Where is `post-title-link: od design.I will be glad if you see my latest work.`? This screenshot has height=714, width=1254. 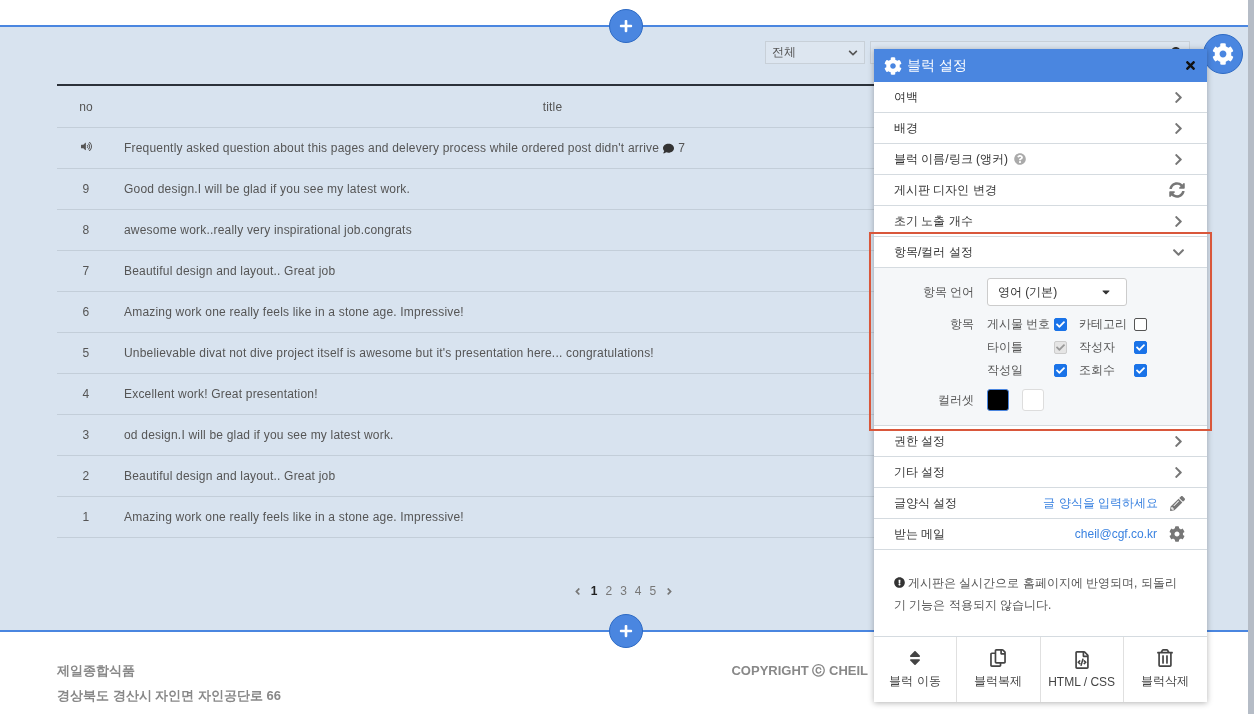
post-title-link: od design.I will be glad if you see my latest work. is located at coordinates (259, 435).